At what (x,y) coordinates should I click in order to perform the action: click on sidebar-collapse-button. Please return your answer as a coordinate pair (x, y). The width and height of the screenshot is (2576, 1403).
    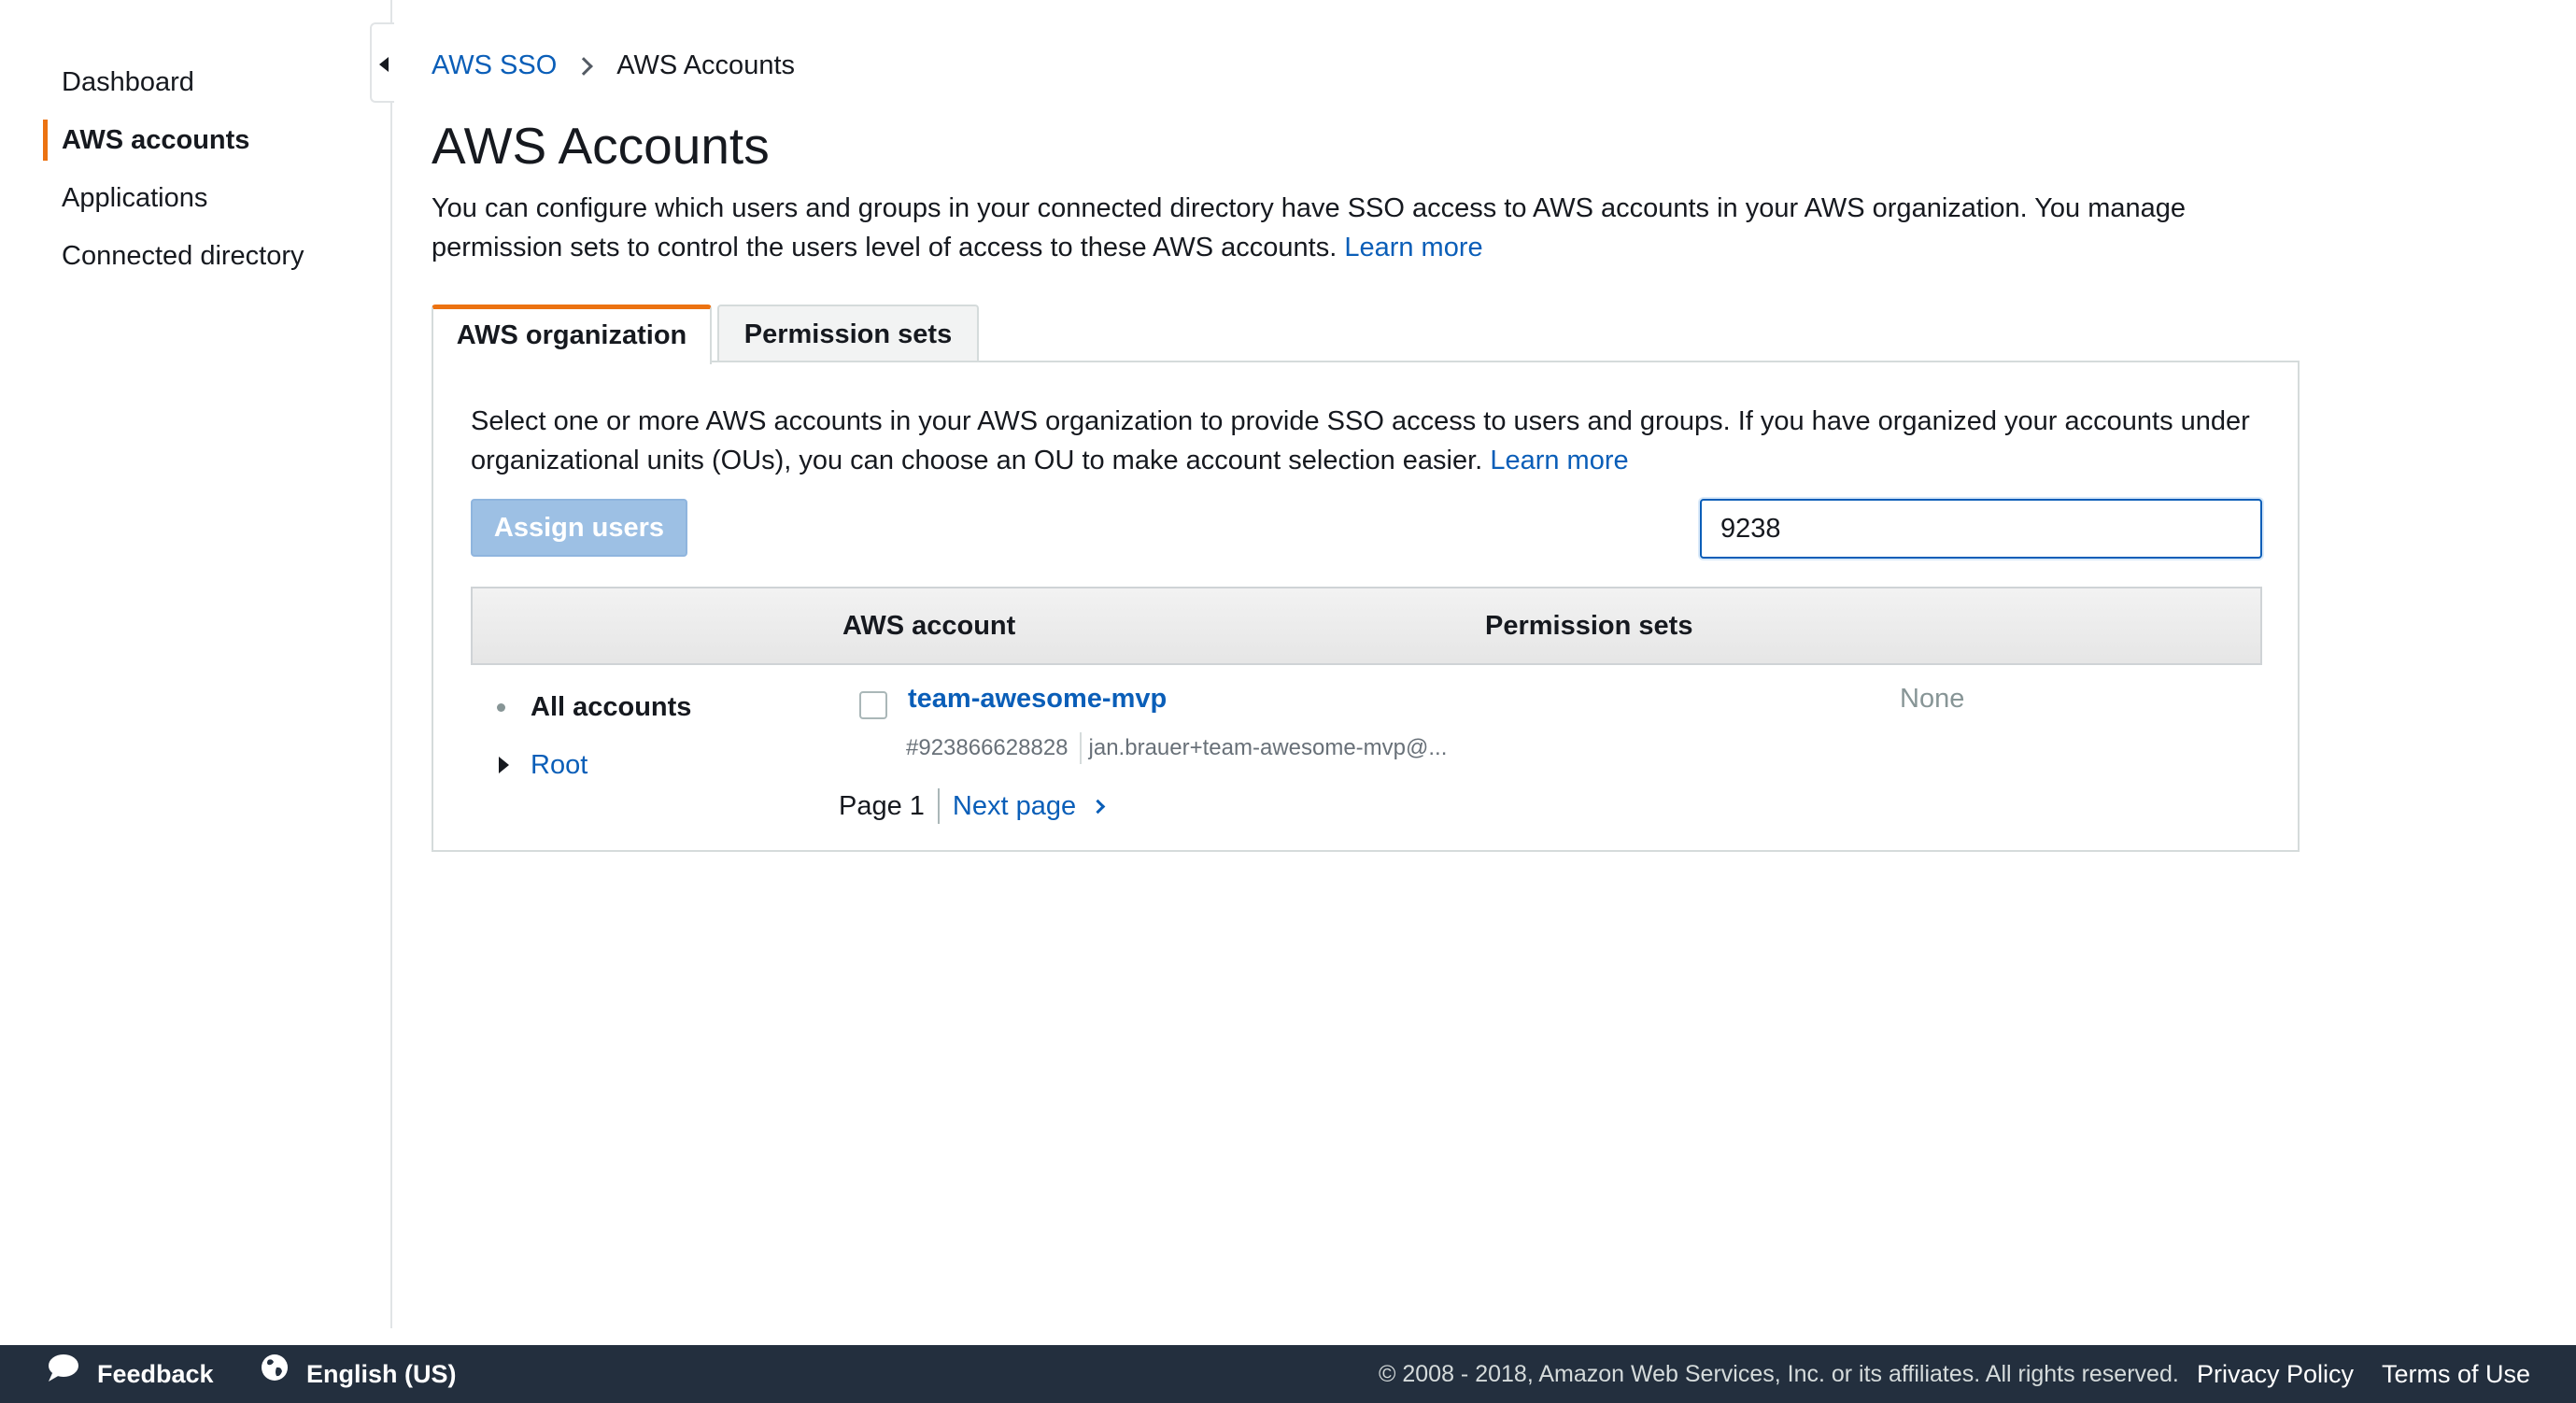
    Looking at the image, I should click on (382, 62).